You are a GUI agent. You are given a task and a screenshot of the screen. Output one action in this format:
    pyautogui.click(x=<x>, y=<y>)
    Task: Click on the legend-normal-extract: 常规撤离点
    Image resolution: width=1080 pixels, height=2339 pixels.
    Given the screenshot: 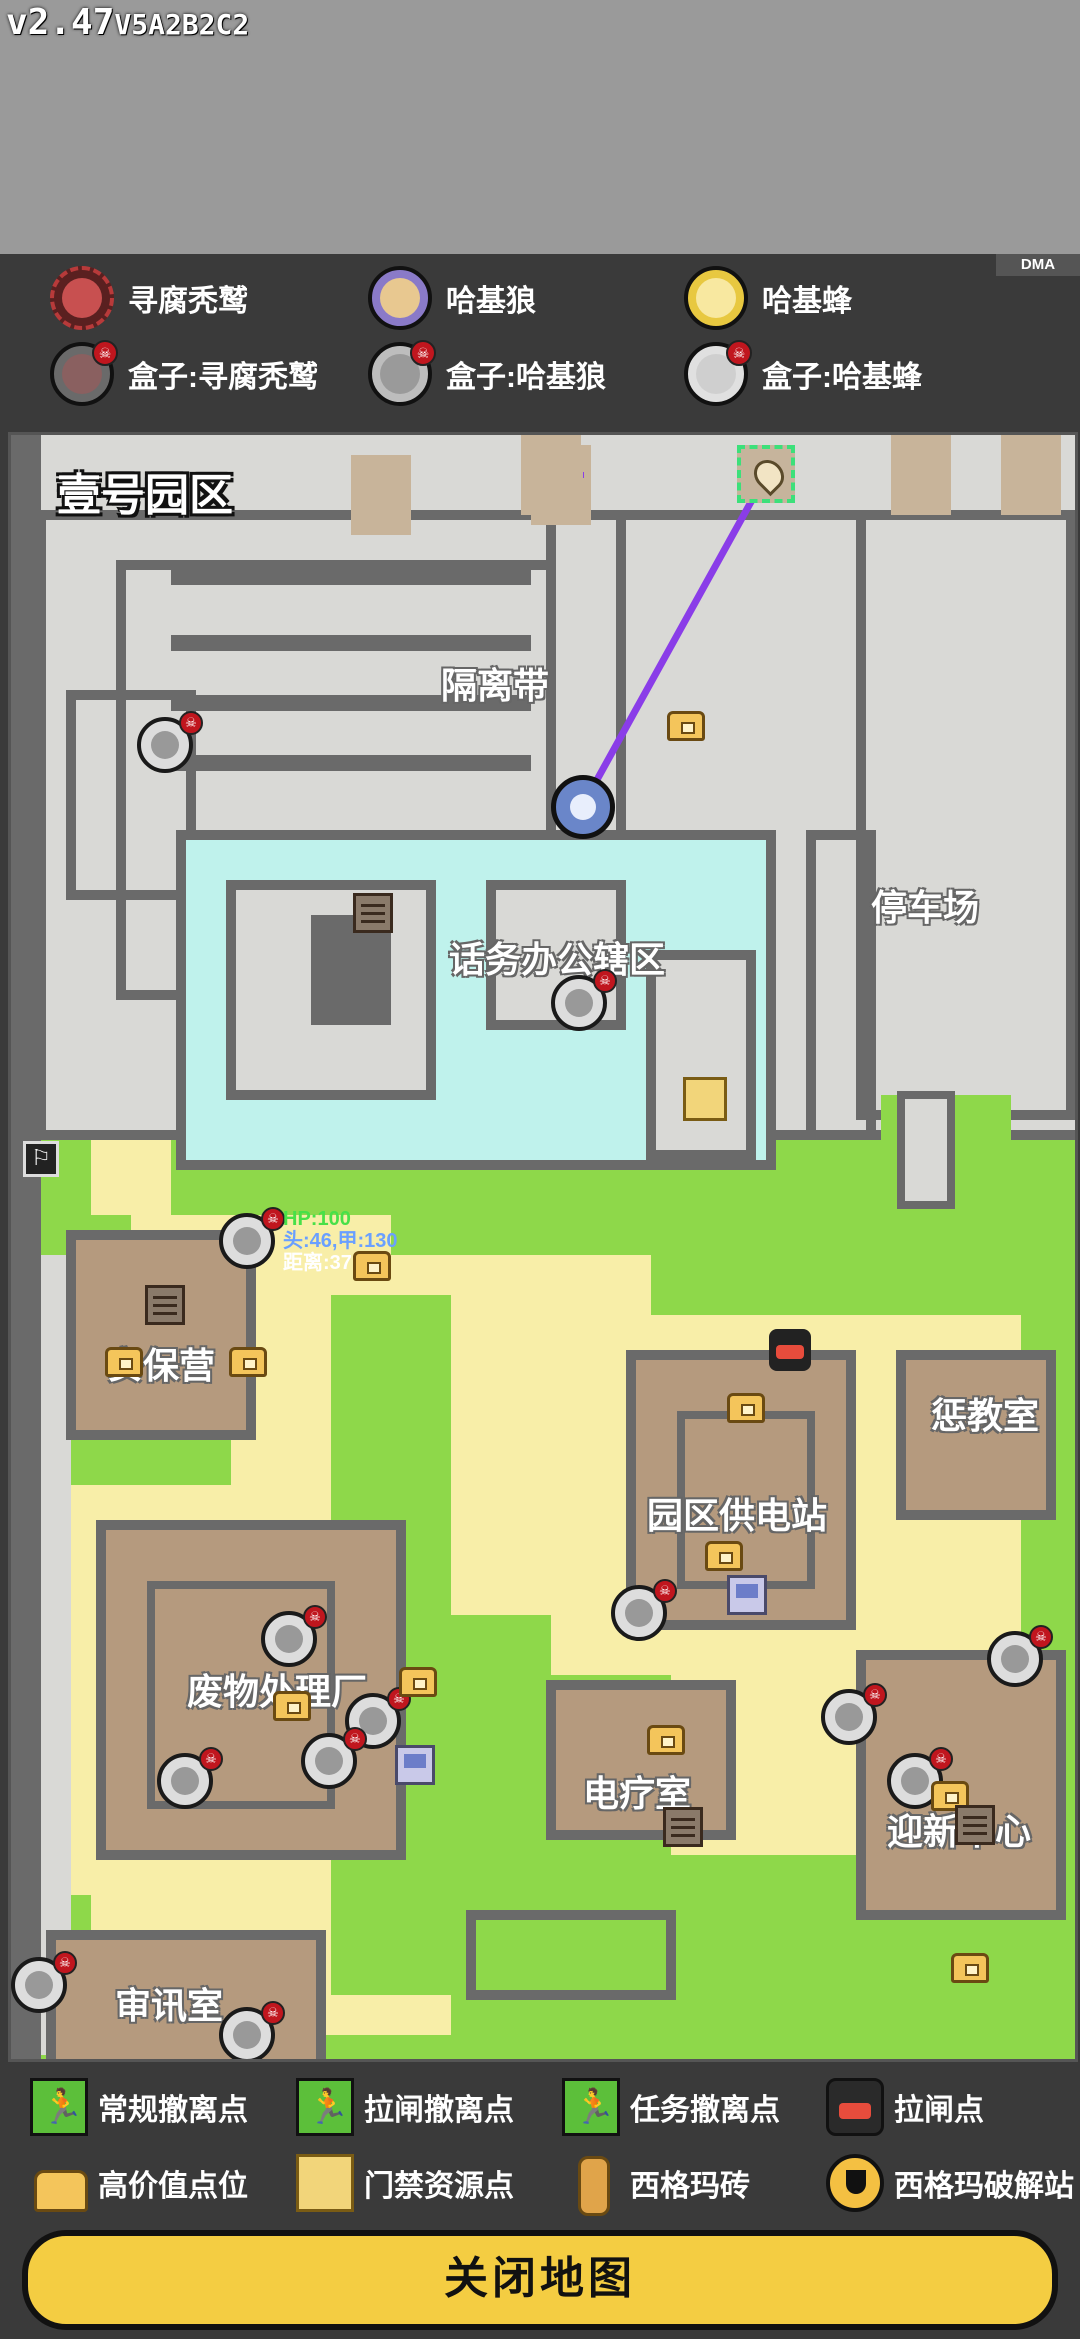 What is the action you would take?
    pyautogui.click(x=139, y=2107)
    